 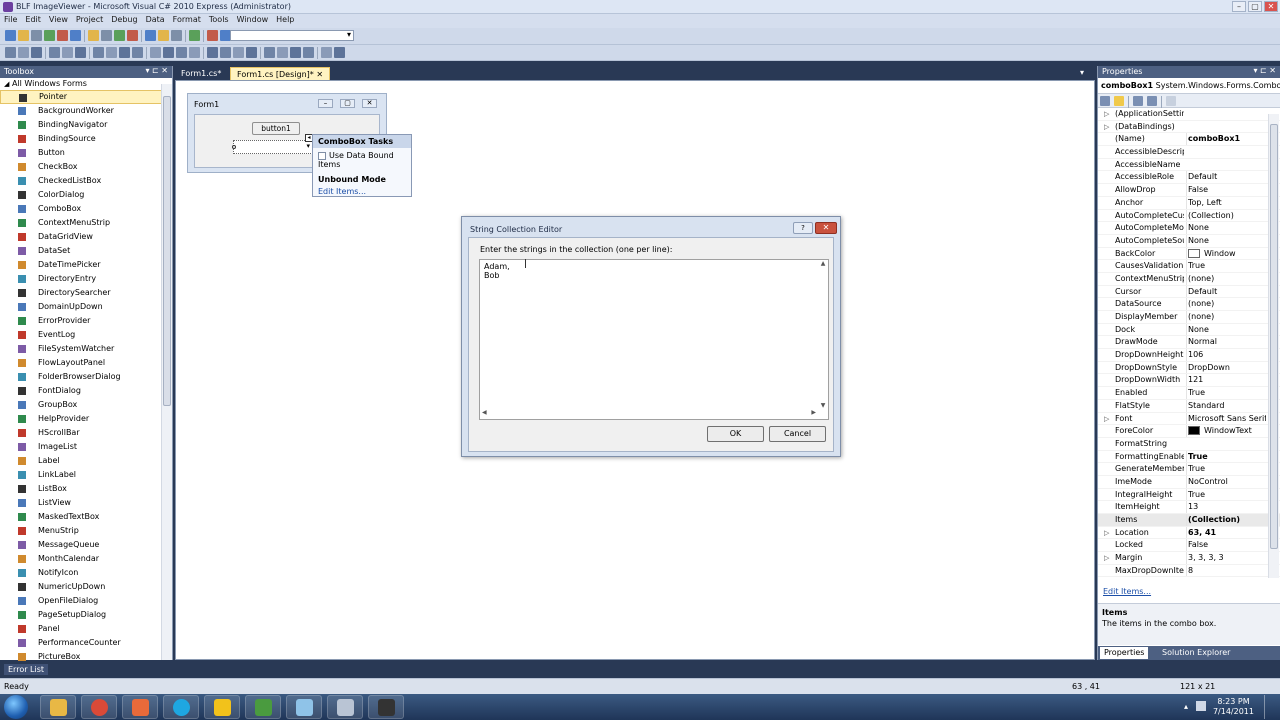 I want to click on toolbox-item-flowlayoutpanel: FlowLayoutPanel, so click(x=86, y=363).